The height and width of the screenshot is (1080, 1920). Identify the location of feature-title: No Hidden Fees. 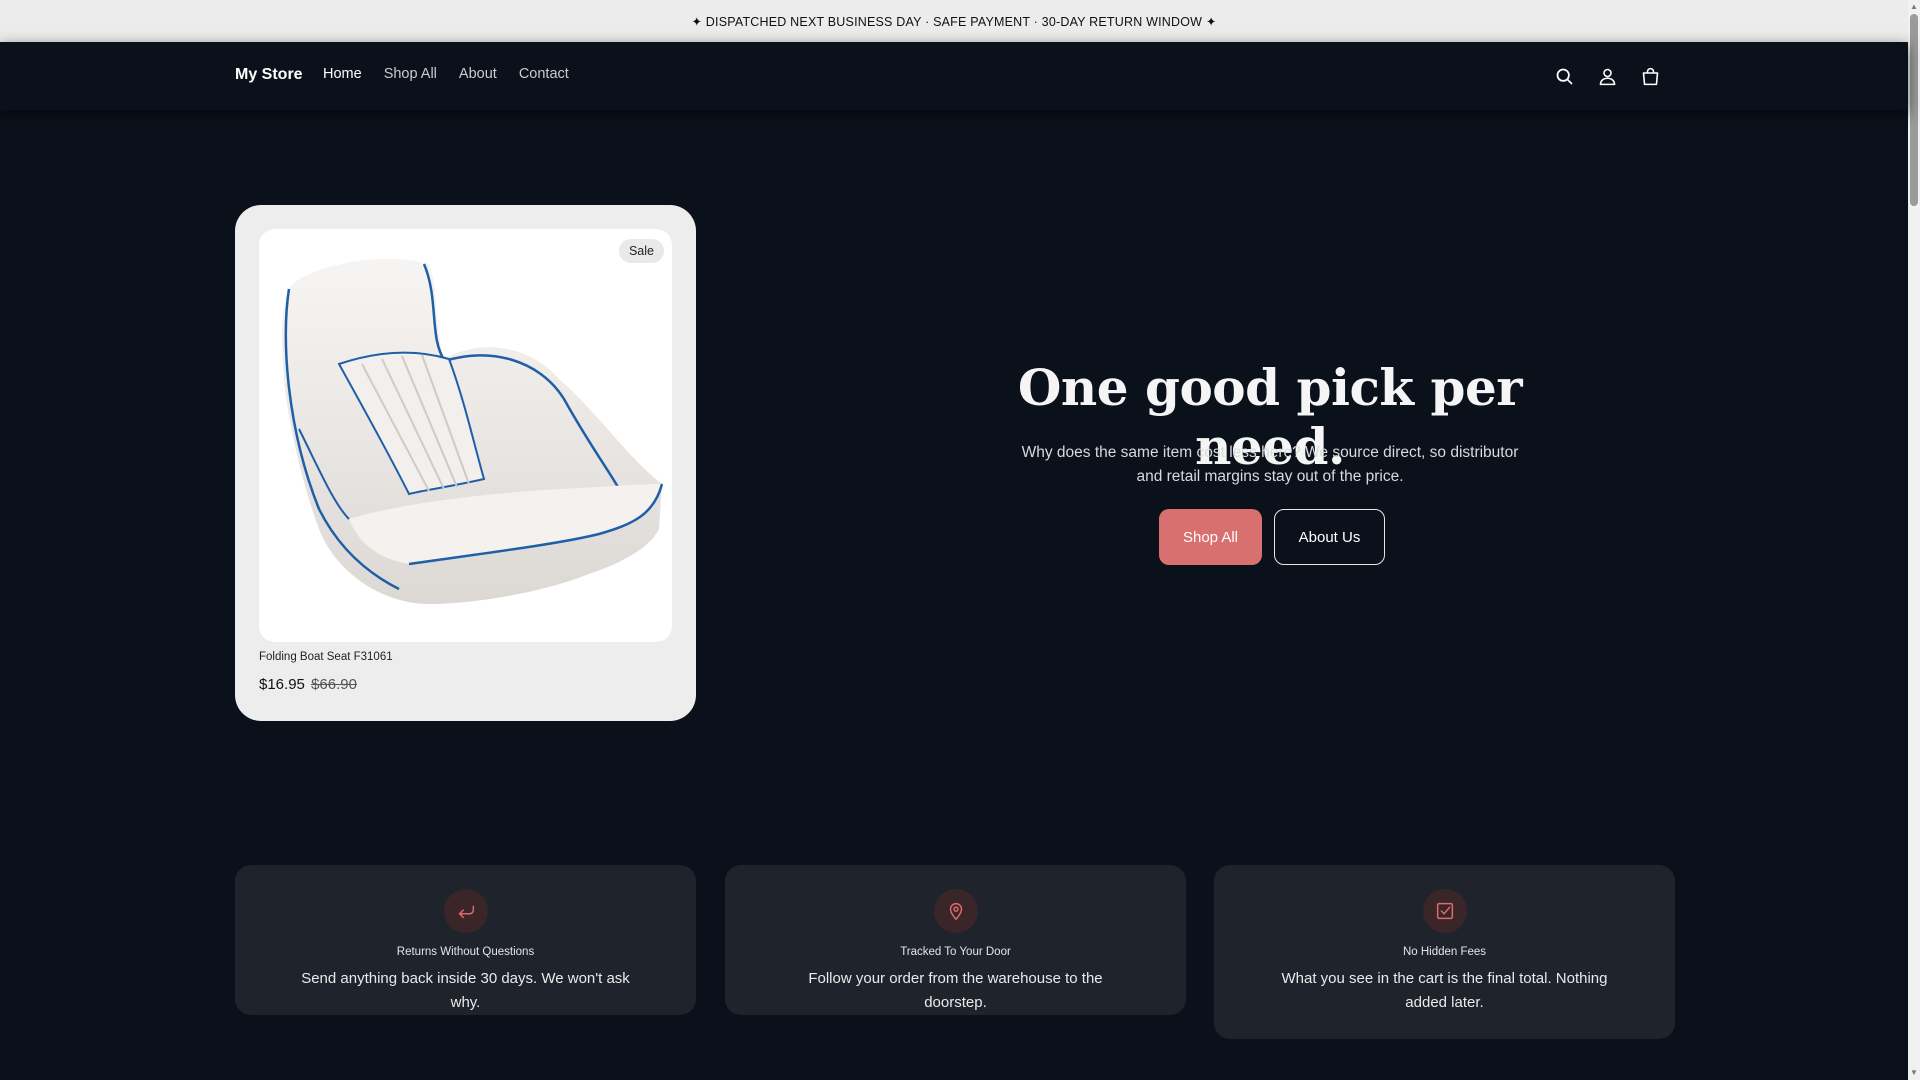
(1444, 952).